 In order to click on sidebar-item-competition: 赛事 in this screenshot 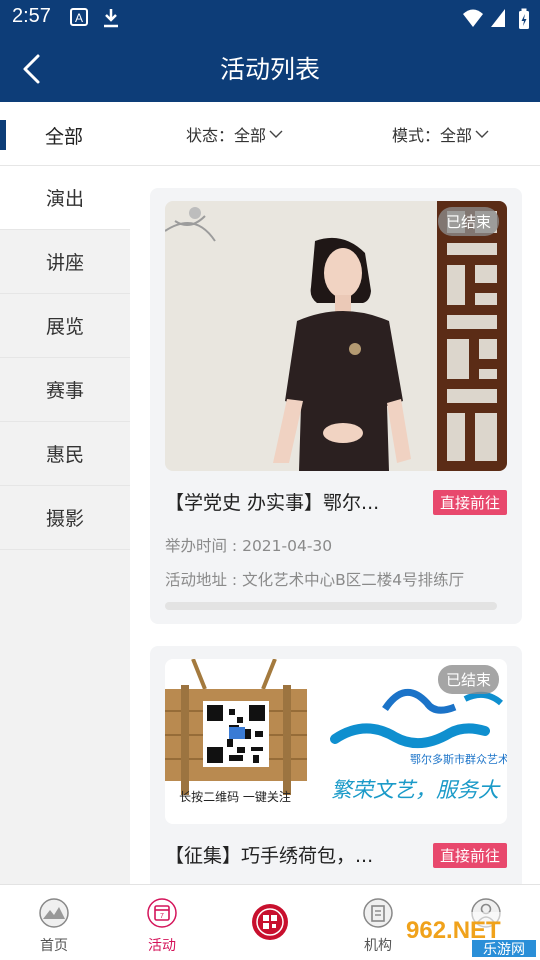, I will do `click(65, 390)`.